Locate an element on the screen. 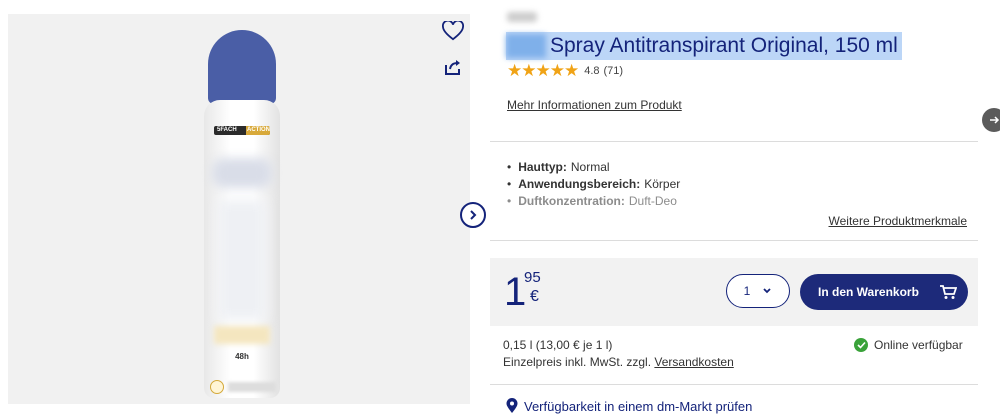 Image resolution: width=1000 pixels, height=417 pixels. product-image: 5FACH ACTION 48h is located at coordinates (242, 214).